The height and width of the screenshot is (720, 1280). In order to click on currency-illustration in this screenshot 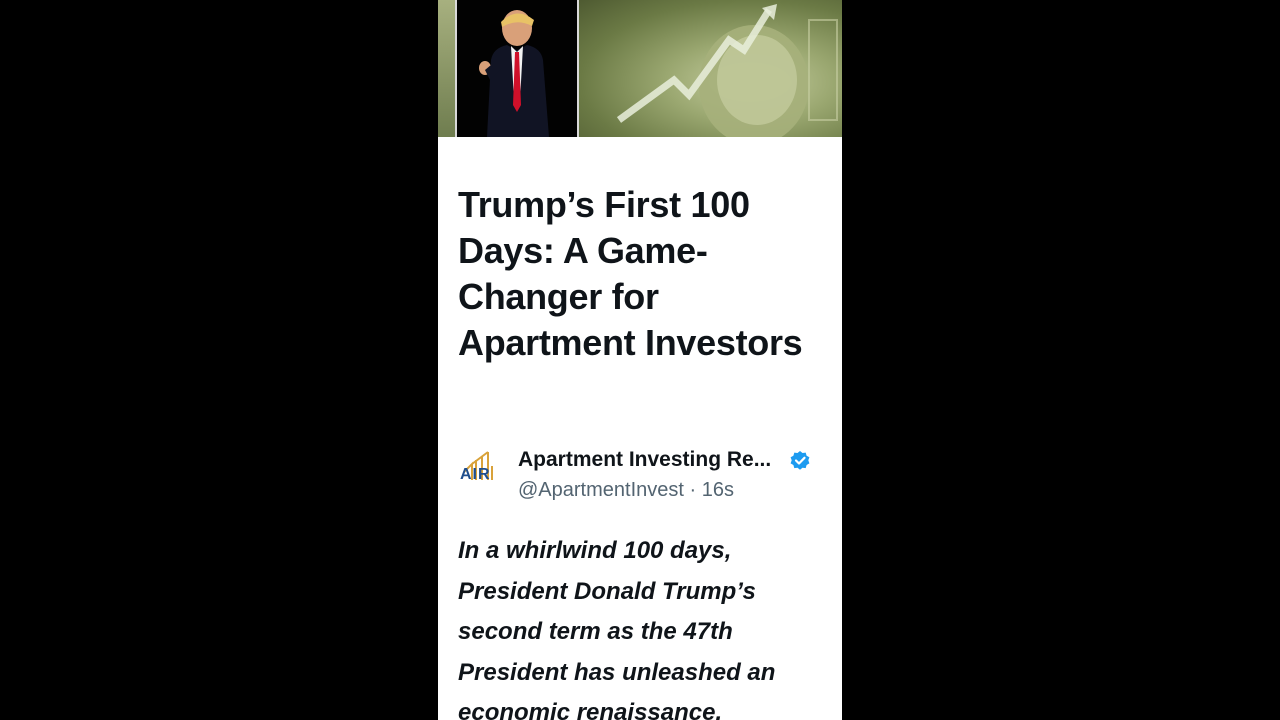, I will do `click(727, 70)`.